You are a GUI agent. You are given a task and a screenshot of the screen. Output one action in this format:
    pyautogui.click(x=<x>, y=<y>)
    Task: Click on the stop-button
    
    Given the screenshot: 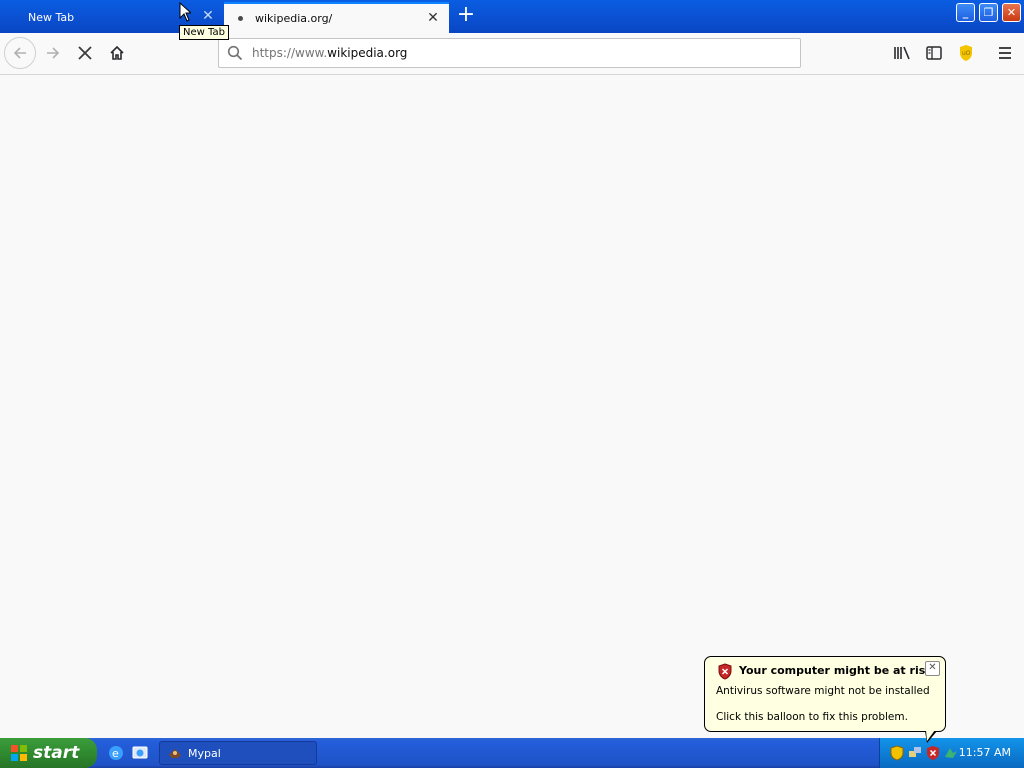 What is the action you would take?
    pyautogui.click(x=85, y=53)
    